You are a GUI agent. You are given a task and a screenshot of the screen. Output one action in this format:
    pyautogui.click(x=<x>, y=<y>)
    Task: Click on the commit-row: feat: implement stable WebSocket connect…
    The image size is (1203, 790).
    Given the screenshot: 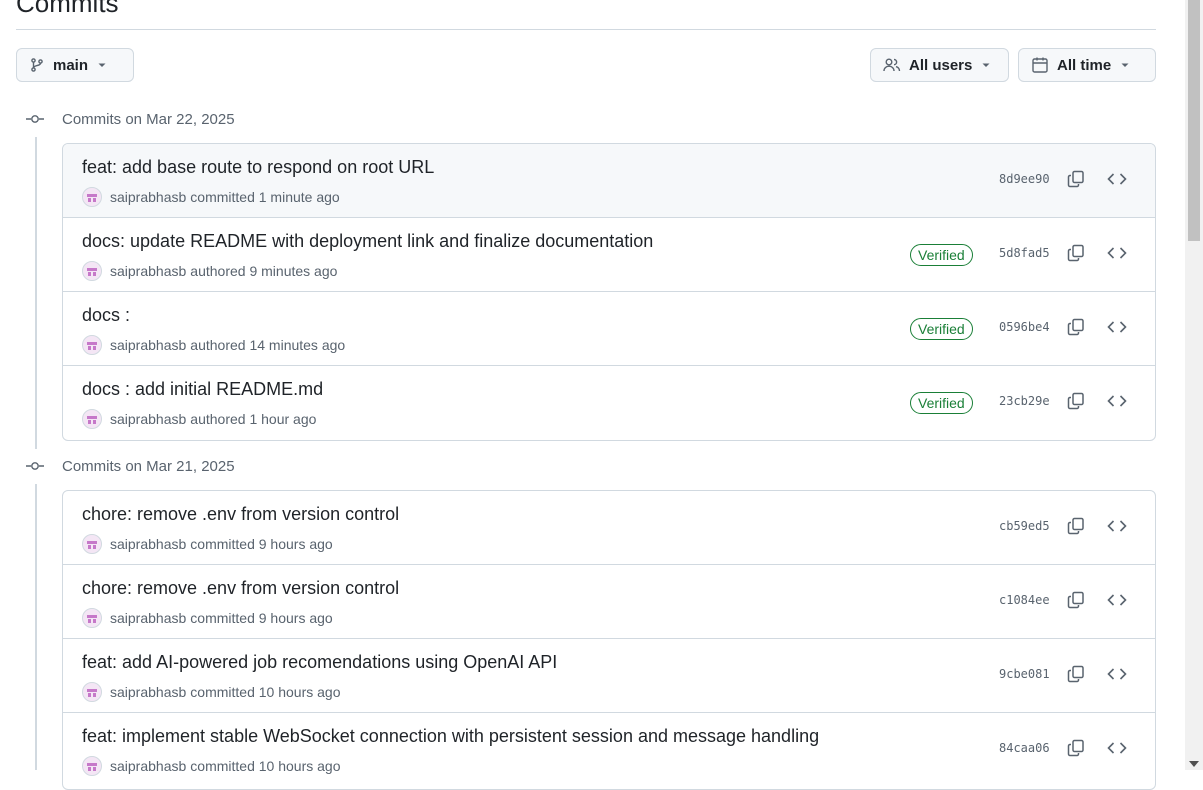 What is the action you would take?
    pyautogui.click(x=609, y=750)
    